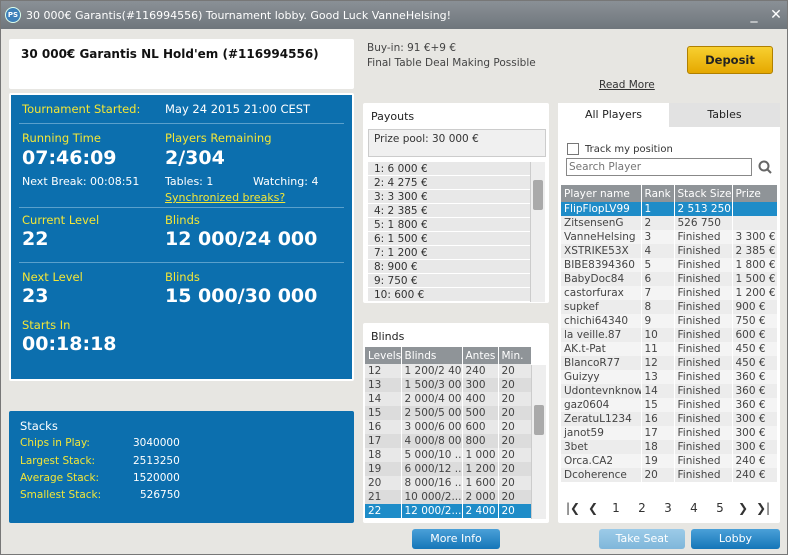 This screenshot has height=555, width=788. What do you see at coordinates (720, 508) in the screenshot?
I see `page-5: 5` at bounding box center [720, 508].